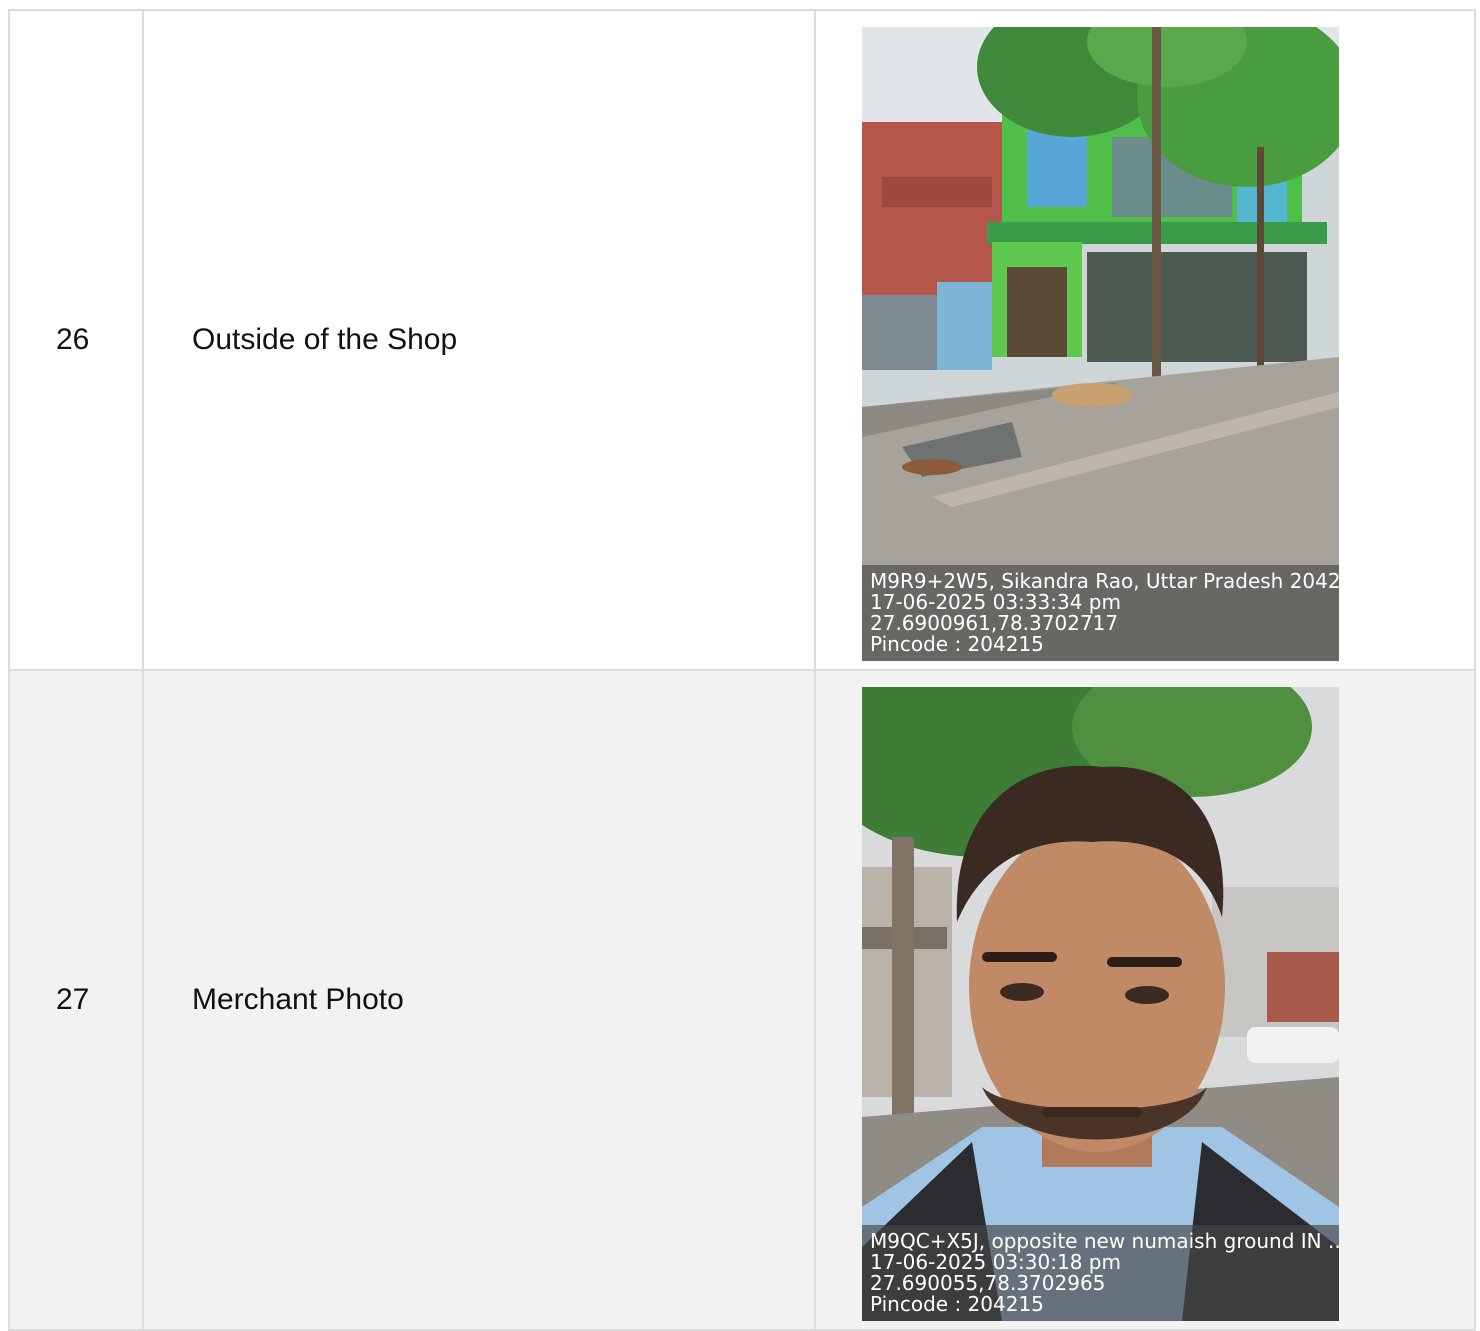 Image resolution: width=1480 pixels, height=1331 pixels. I want to click on stamp-coordinates: 27.690055,78.3702965, so click(988, 1283).